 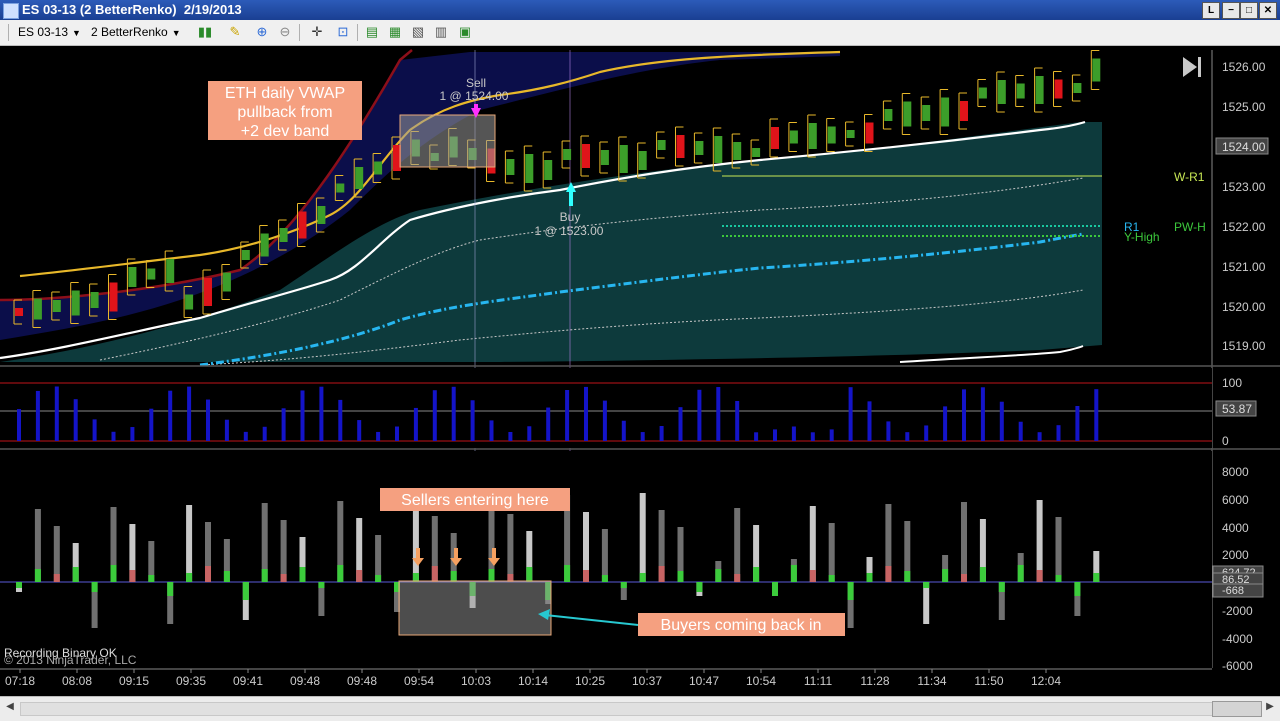 What do you see at coordinates (1233, 591) in the screenshot?
I see `delta-value-3: -668` at bounding box center [1233, 591].